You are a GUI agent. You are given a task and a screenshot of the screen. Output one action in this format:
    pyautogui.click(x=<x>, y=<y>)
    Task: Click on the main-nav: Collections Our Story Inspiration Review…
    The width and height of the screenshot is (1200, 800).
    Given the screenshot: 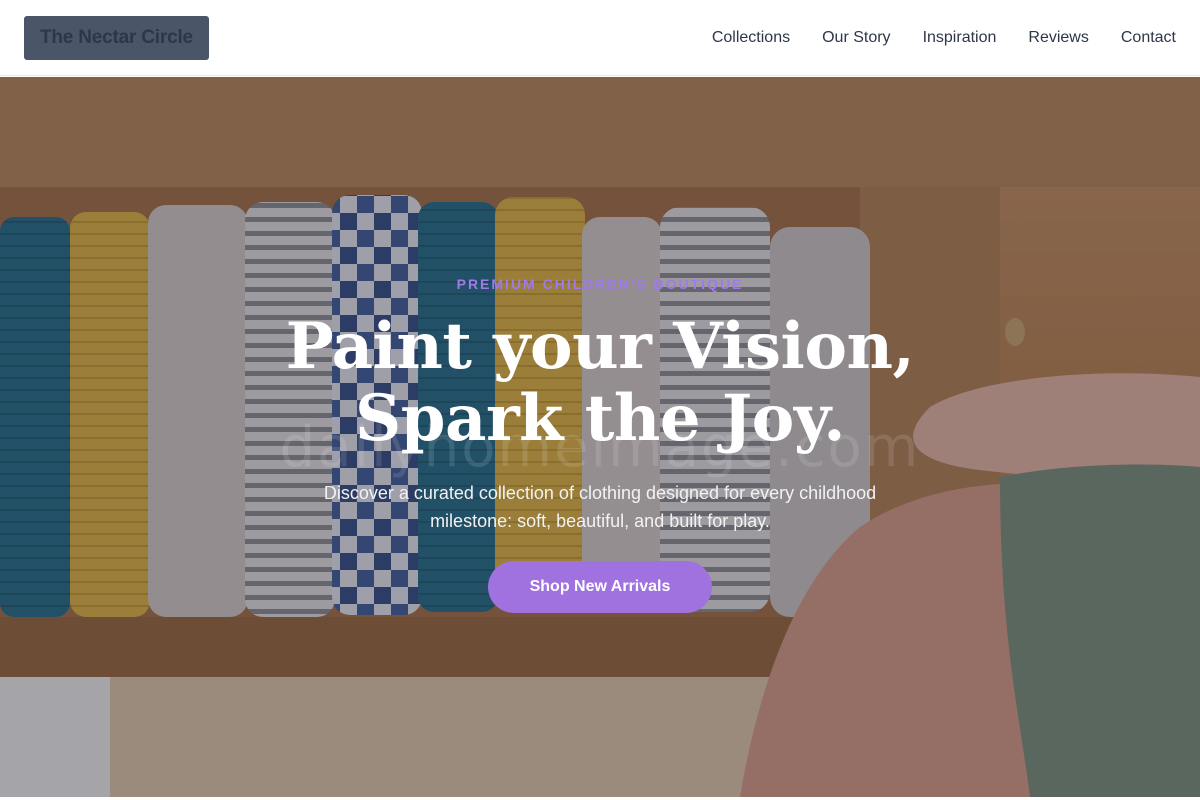 What is the action you would take?
    pyautogui.click(x=928, y=38)
    